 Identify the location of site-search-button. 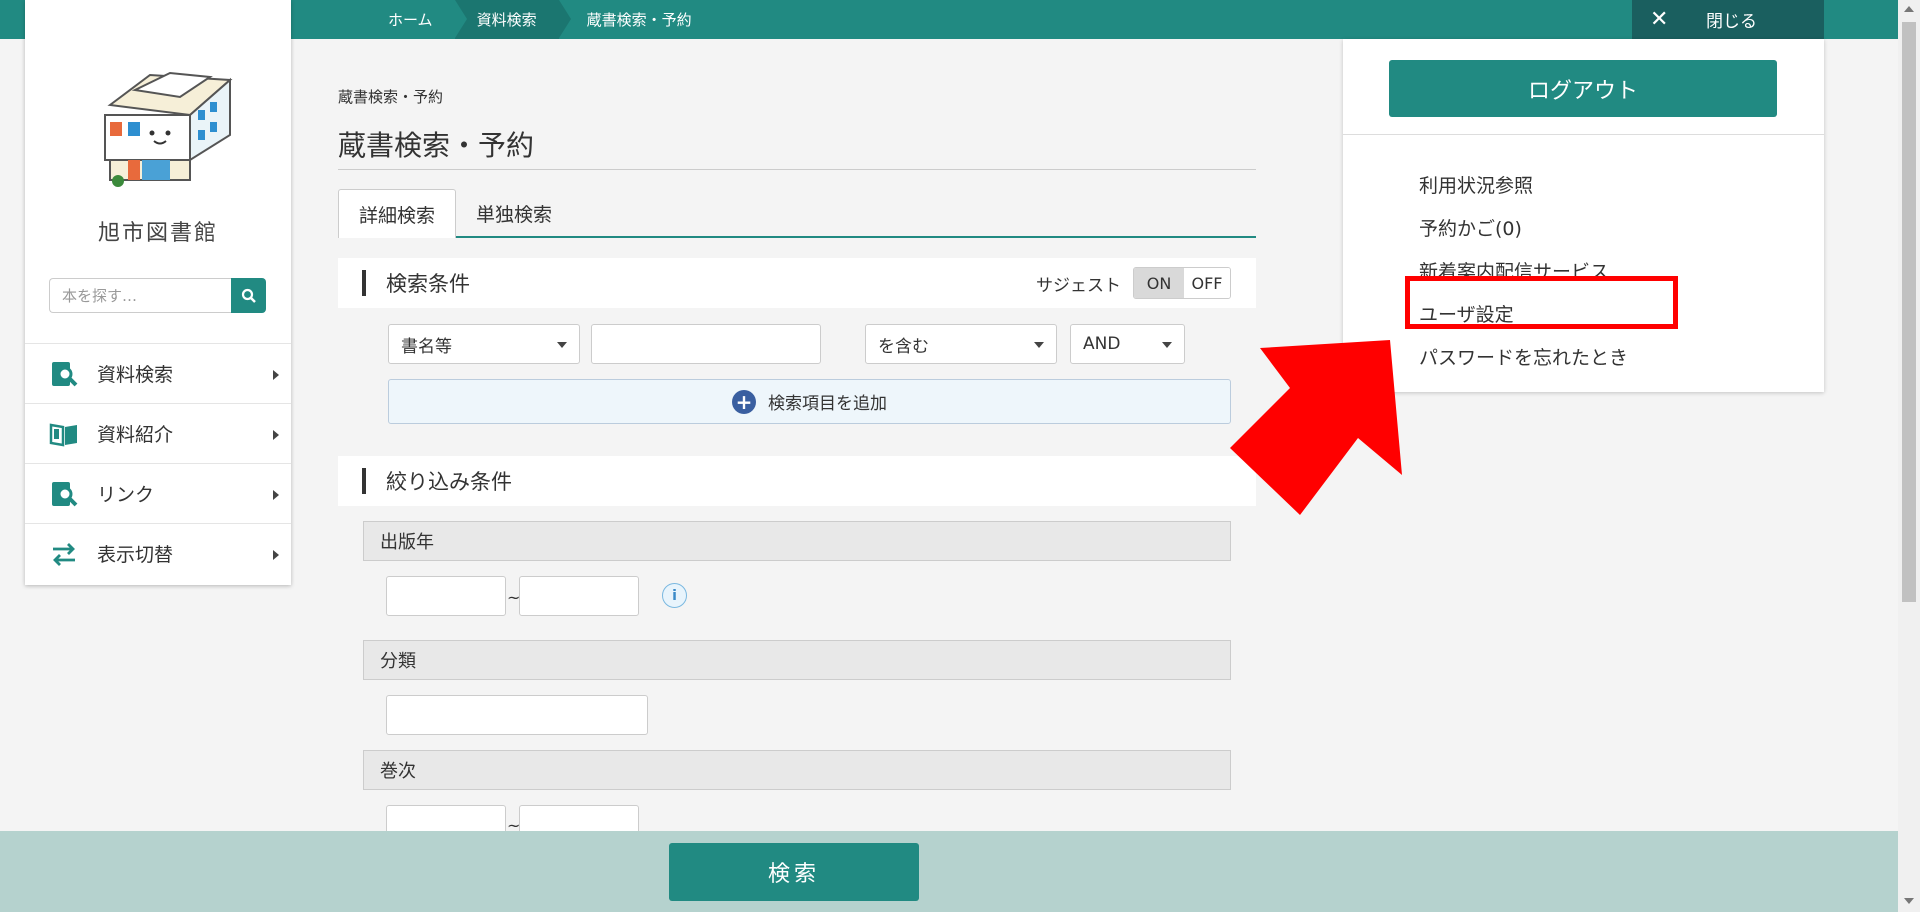
(248, 295).